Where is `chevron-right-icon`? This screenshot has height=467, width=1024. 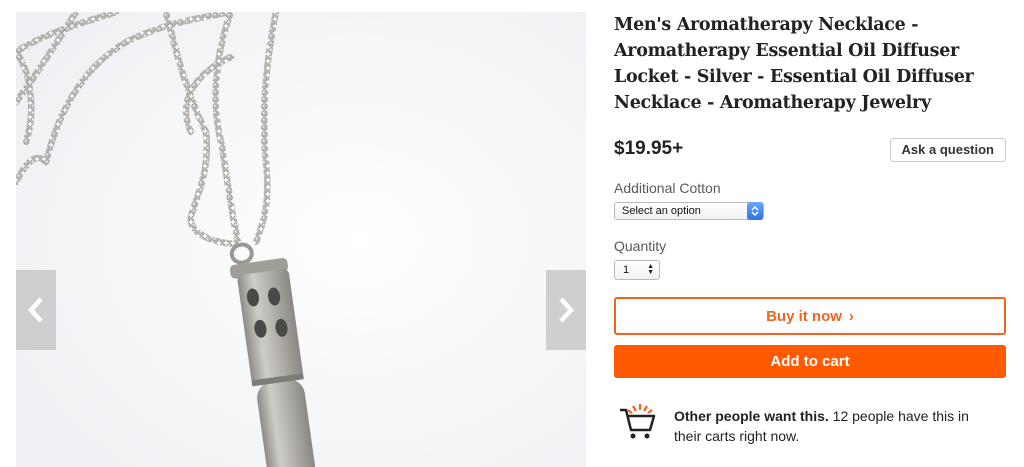
chevron-right-icon is located at coordinates (567, 310).